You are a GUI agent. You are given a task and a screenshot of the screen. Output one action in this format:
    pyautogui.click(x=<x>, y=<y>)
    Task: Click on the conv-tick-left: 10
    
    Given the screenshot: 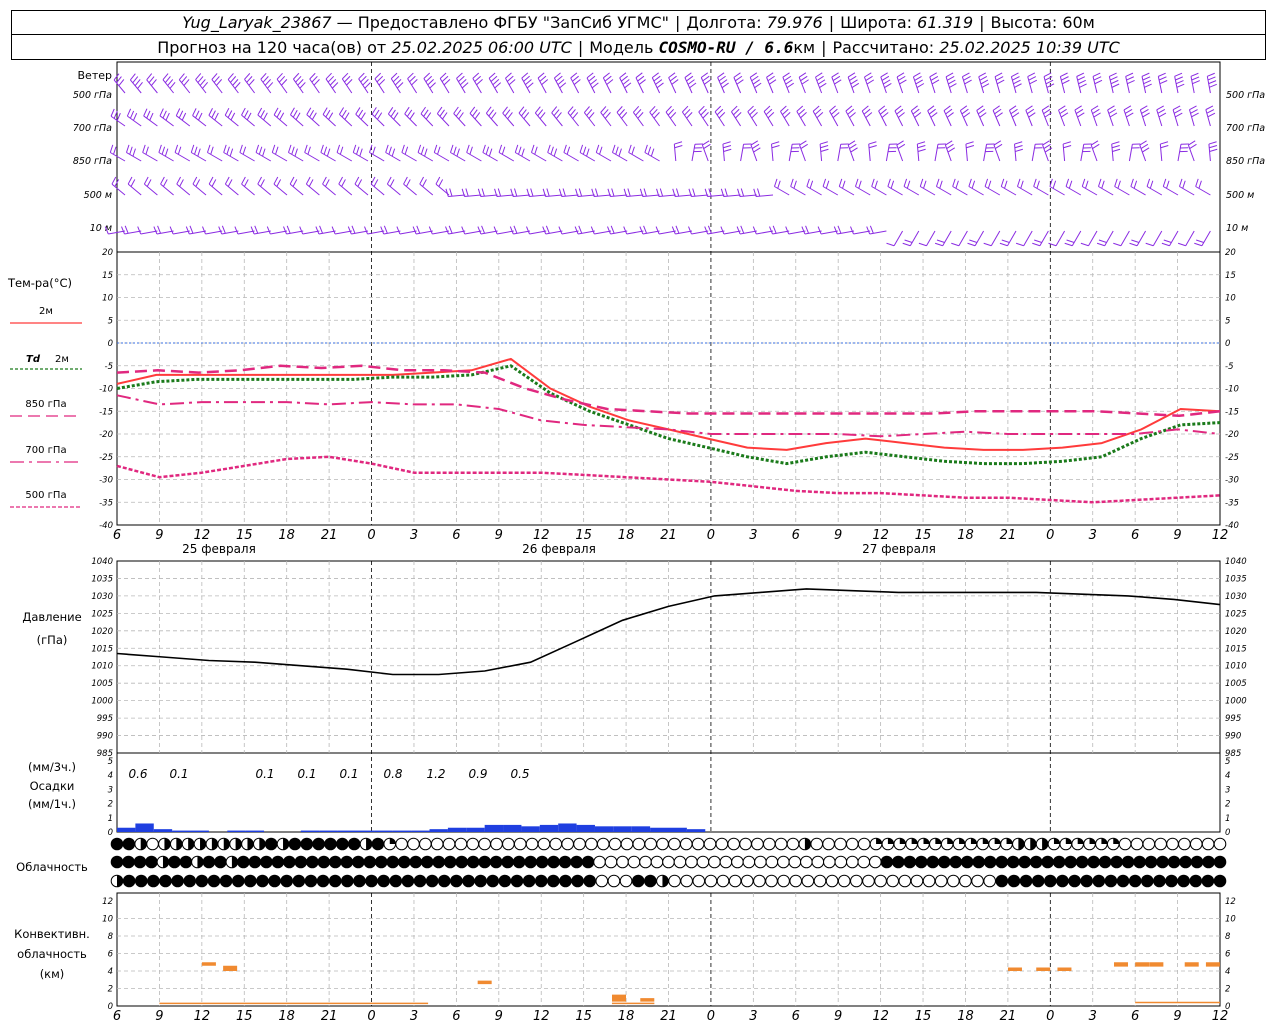 What is the action you would take?
    pyautogui.click(x=107, y=920)
    